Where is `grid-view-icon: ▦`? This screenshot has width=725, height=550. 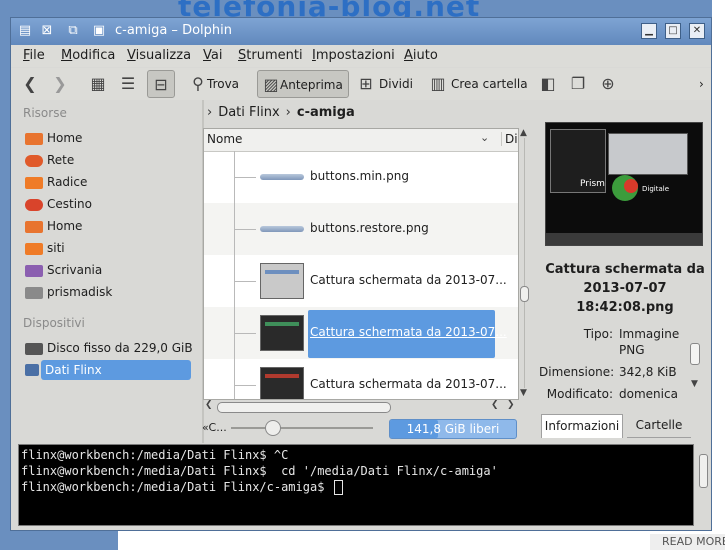
grid-view-icon: ▦ is located at coordinates (98, 83).